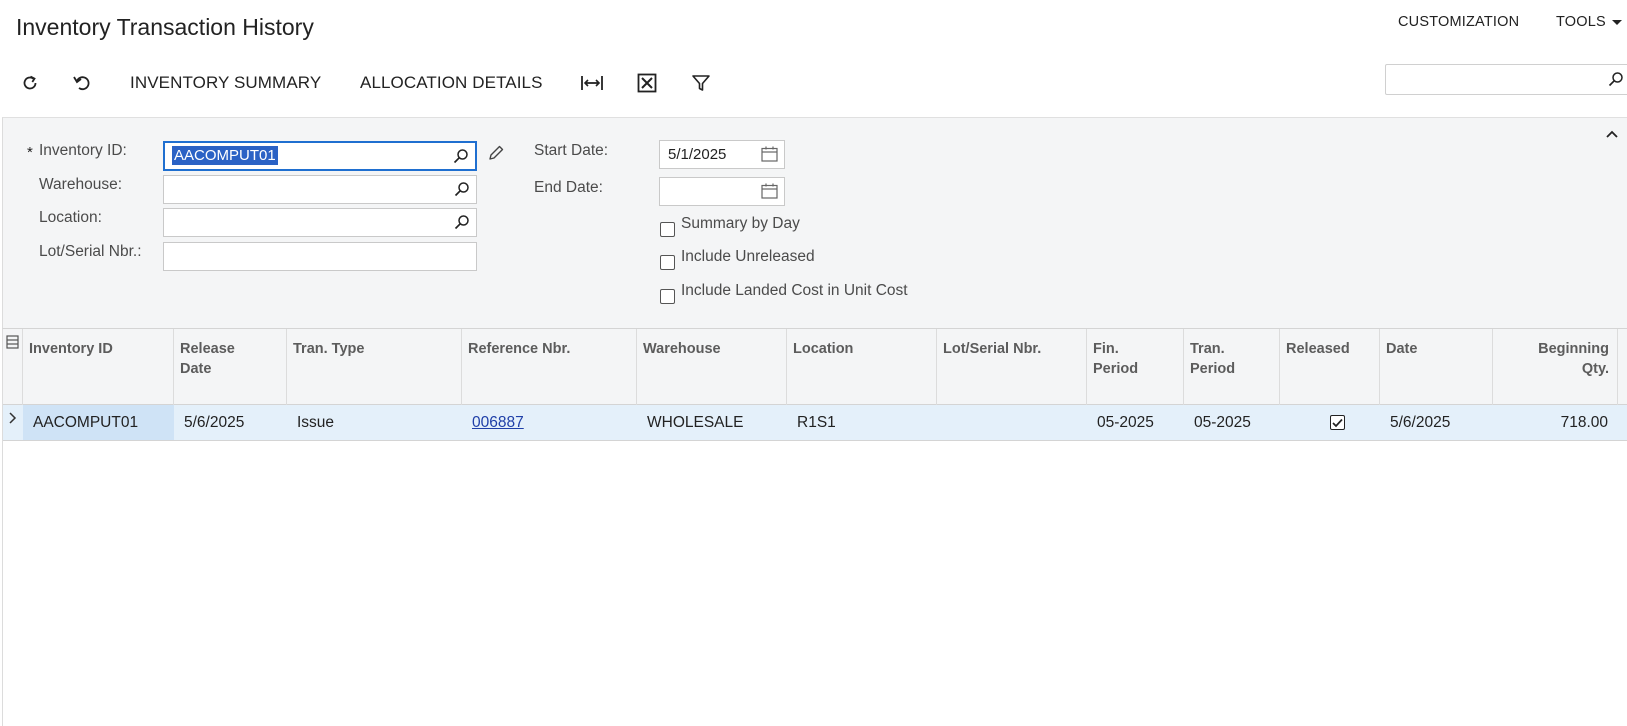 This screenshot has height=726, width=1627. Describe the element at coordinates (90, 251) in the screenshot. I see `lot-serial-label: Lot/Serial Nbr.:` at that location.